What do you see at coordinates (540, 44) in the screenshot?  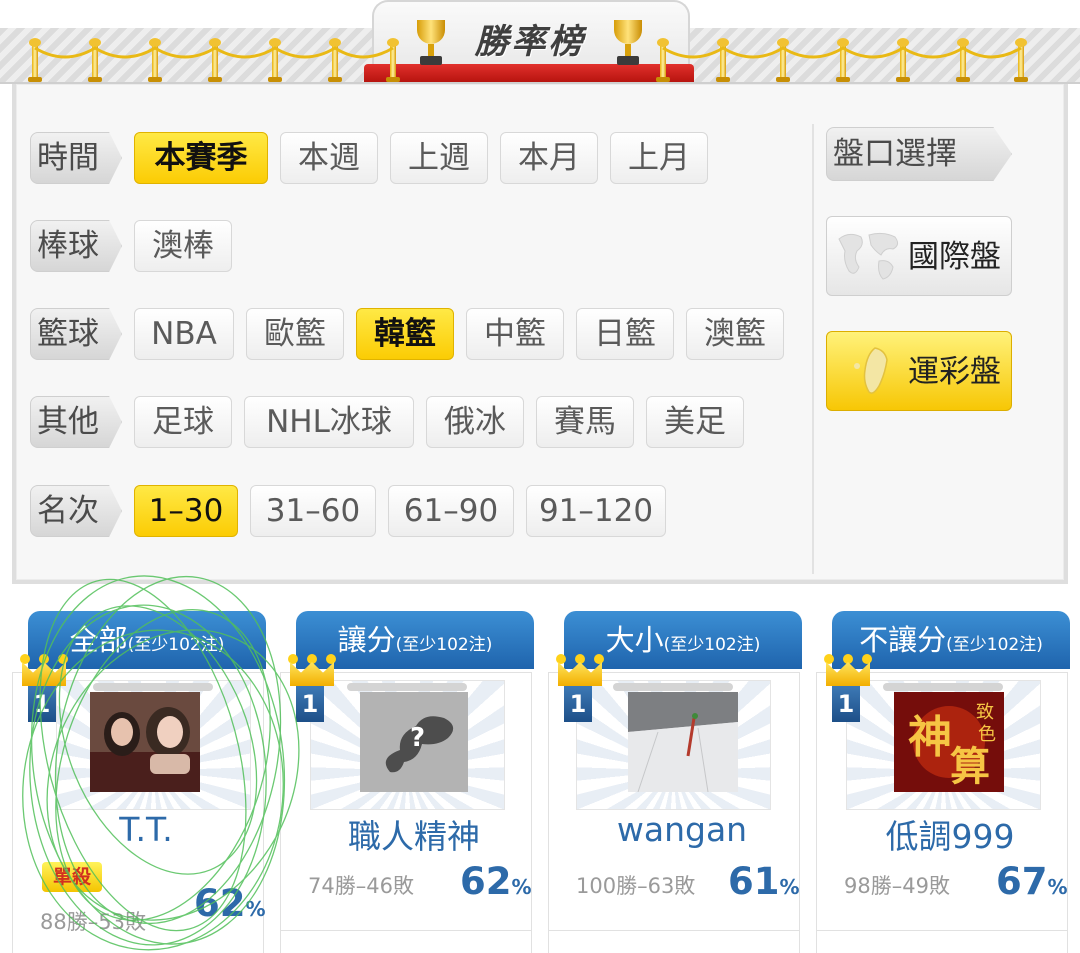 I see `leaderboard-banner: 勝率榜` at bounding box center [540, 44].